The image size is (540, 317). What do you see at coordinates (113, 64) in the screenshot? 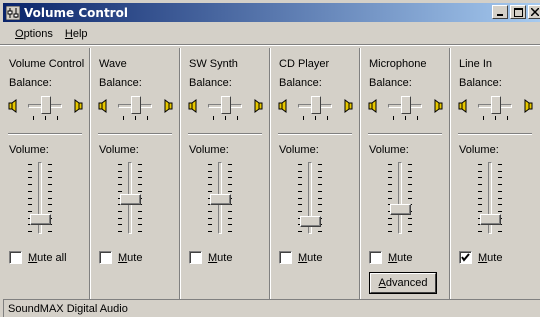
I see `channel-name: Wave` at bounding box center [113, 64].